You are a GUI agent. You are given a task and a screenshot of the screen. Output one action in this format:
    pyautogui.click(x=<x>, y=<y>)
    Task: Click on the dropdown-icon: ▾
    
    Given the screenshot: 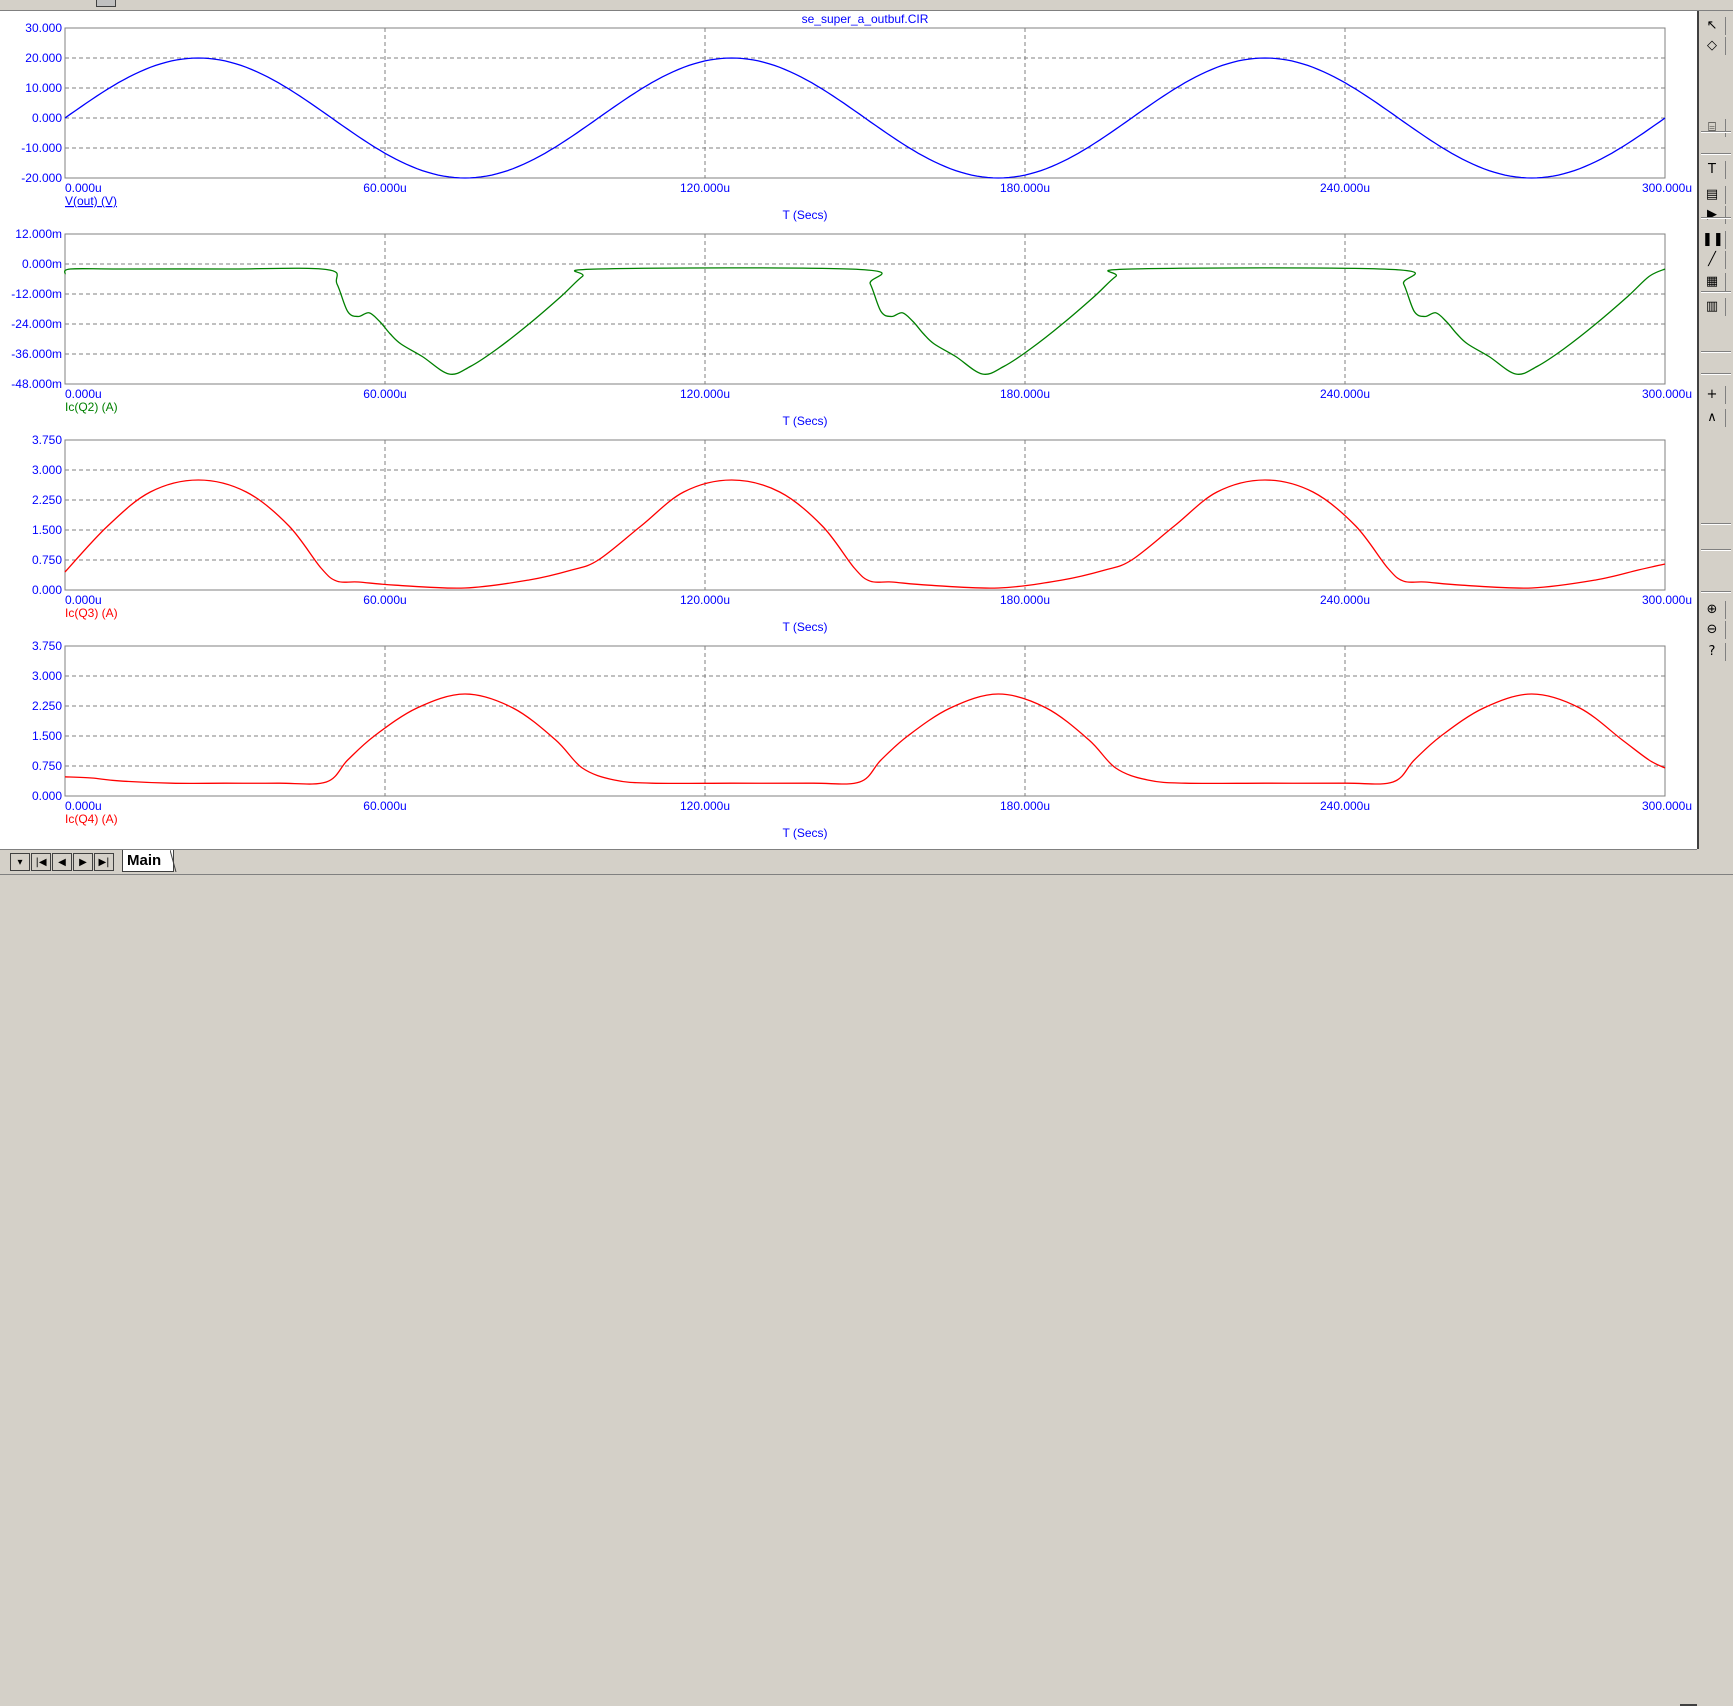 What is the action you would take?
    pyautogui.click(x=20, y=862)
    